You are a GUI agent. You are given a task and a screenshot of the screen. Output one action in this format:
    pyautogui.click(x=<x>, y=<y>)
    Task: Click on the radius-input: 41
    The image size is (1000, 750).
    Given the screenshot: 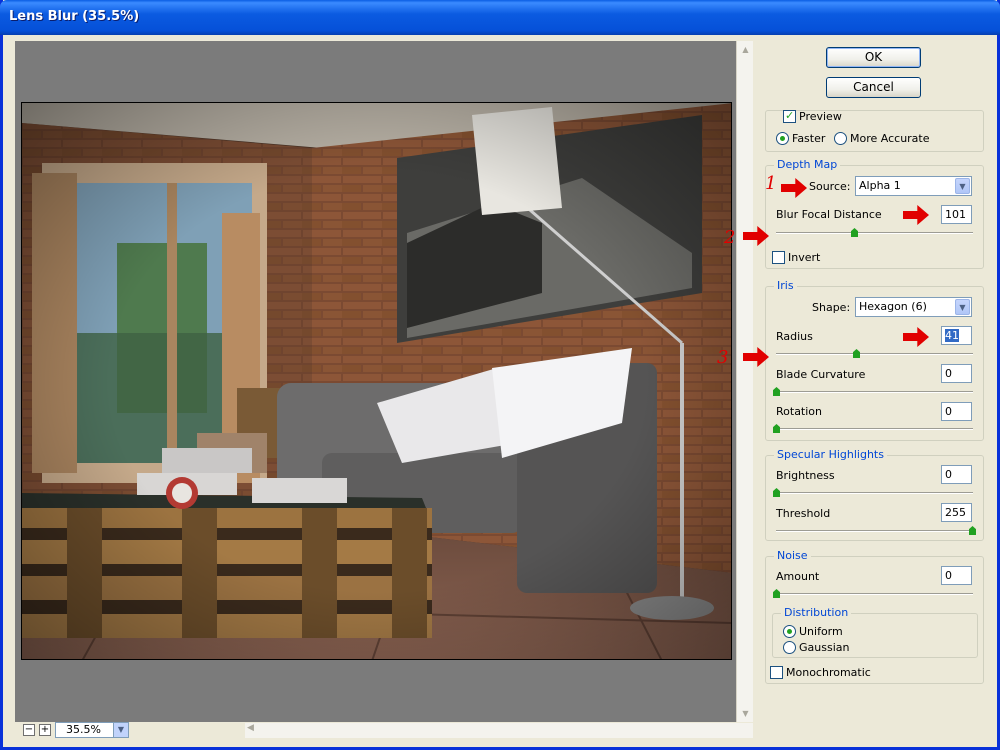 What is the action you would take?
    pyautogui.click(x=956, y=335)
    